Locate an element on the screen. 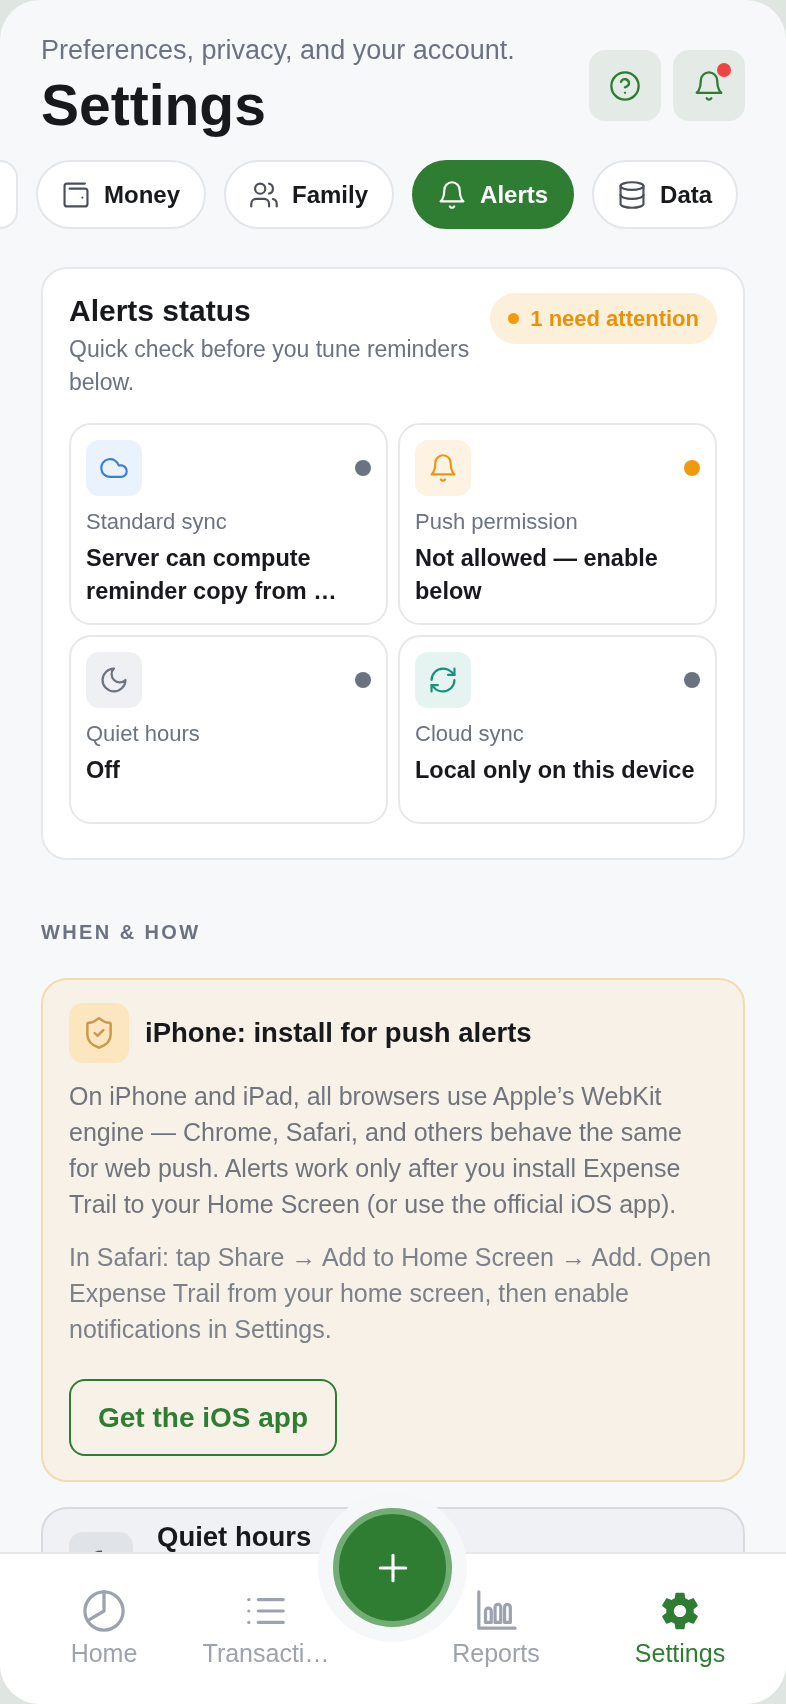  tile-label: Quiet hours is located at coordinates (143, 734).